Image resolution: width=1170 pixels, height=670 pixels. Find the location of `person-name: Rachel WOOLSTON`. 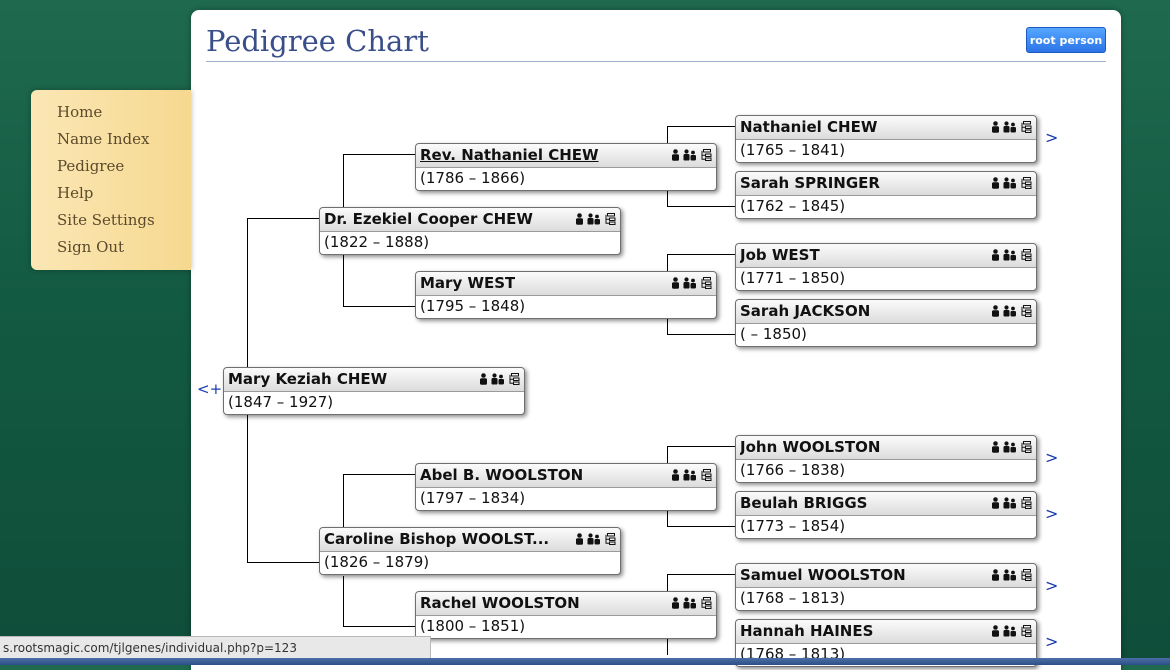

person-name: Rachel WOOLSTON is located at coordinates (500, 603).